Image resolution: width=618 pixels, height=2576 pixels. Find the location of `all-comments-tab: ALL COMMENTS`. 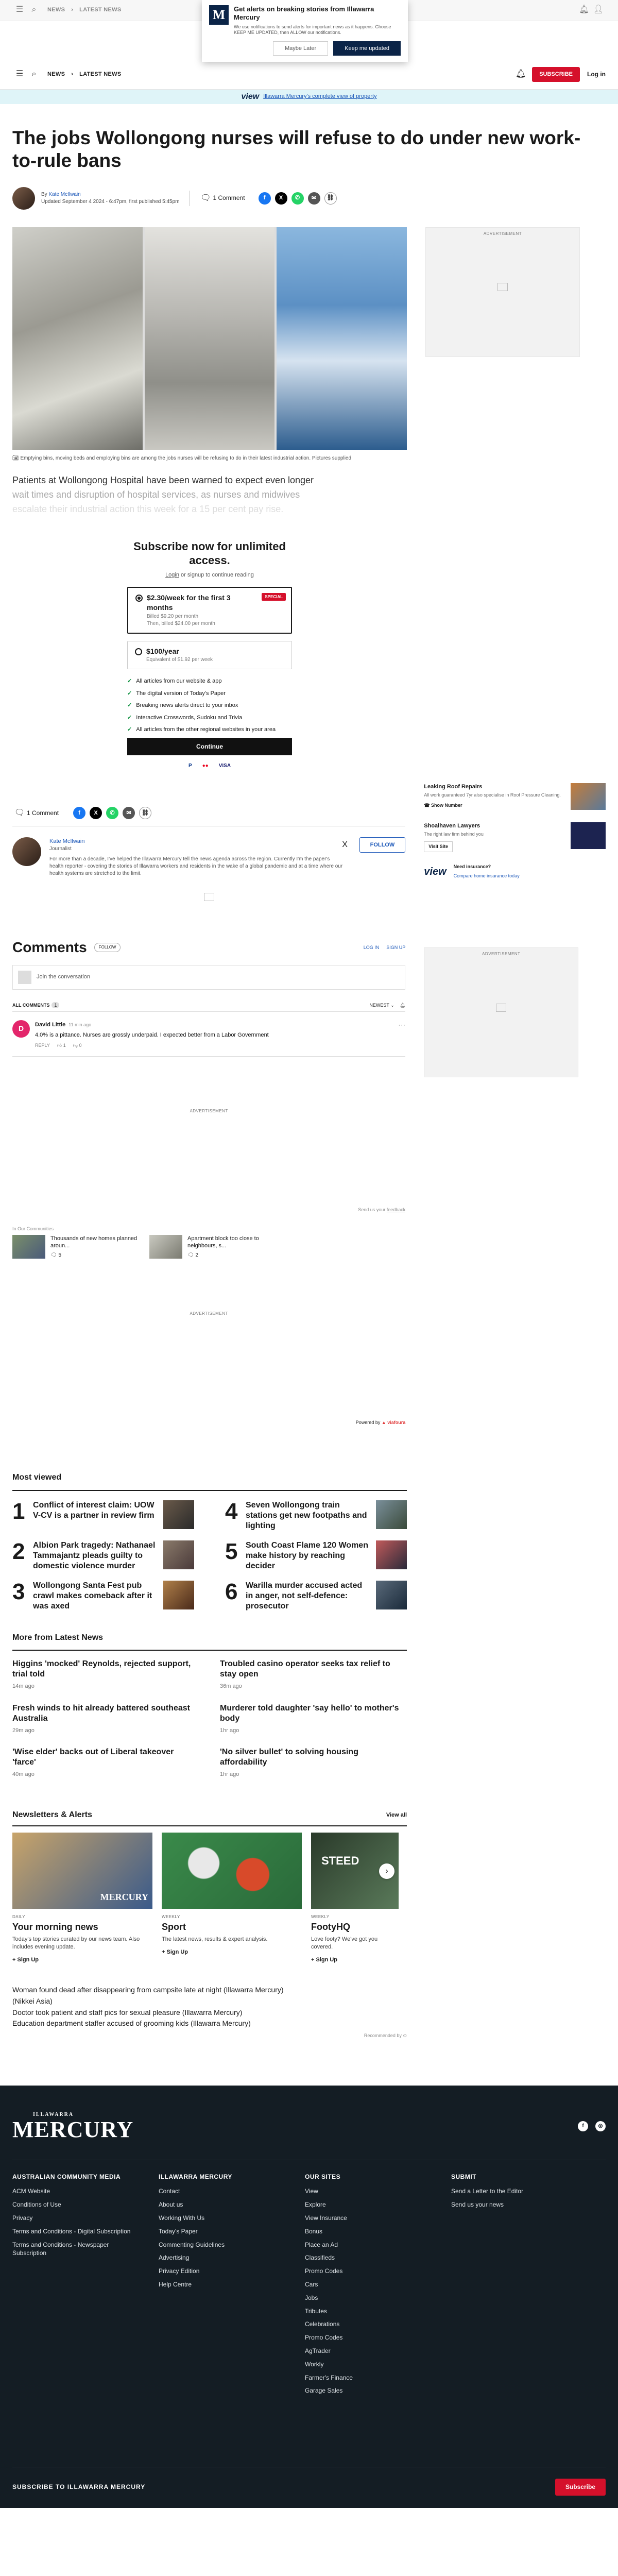

all-comments-tab: ALL COMMENTS is located at coordinates (30, 1005).